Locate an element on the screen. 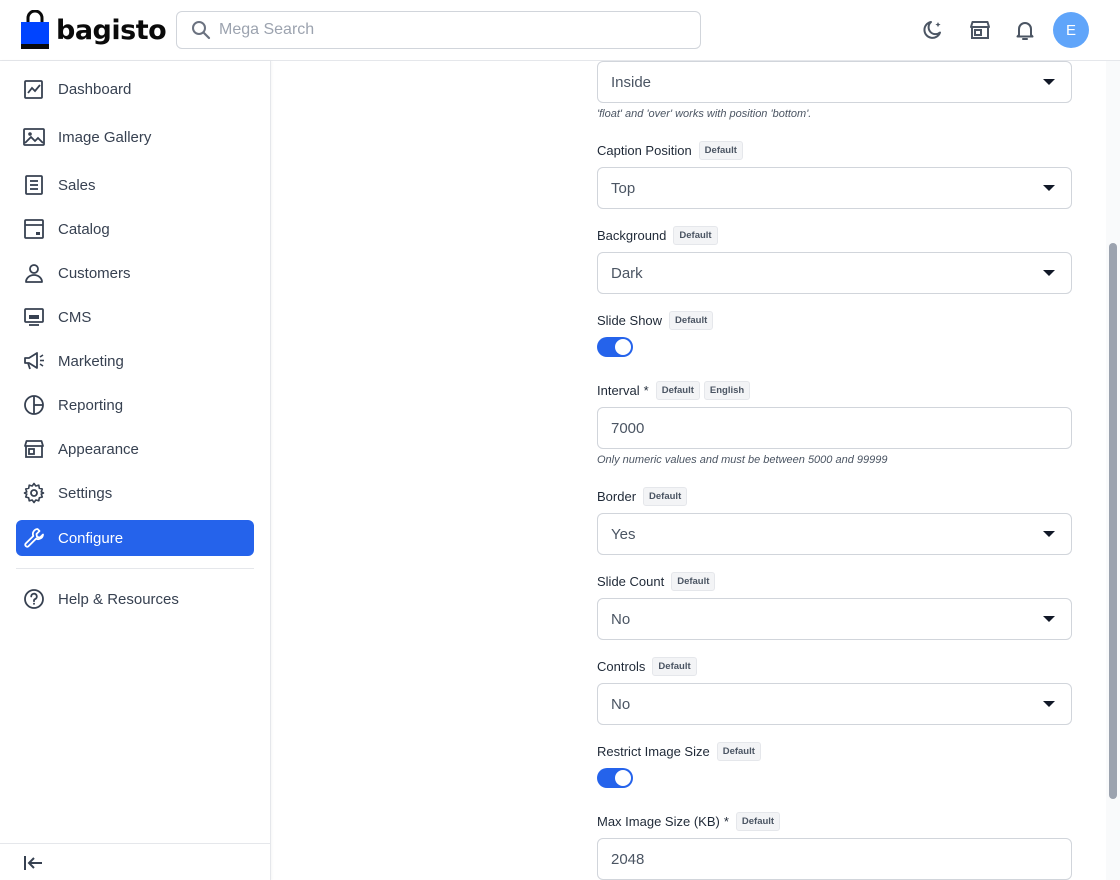  max-image-size-value: 2048 is located at coordinates (628, 859).